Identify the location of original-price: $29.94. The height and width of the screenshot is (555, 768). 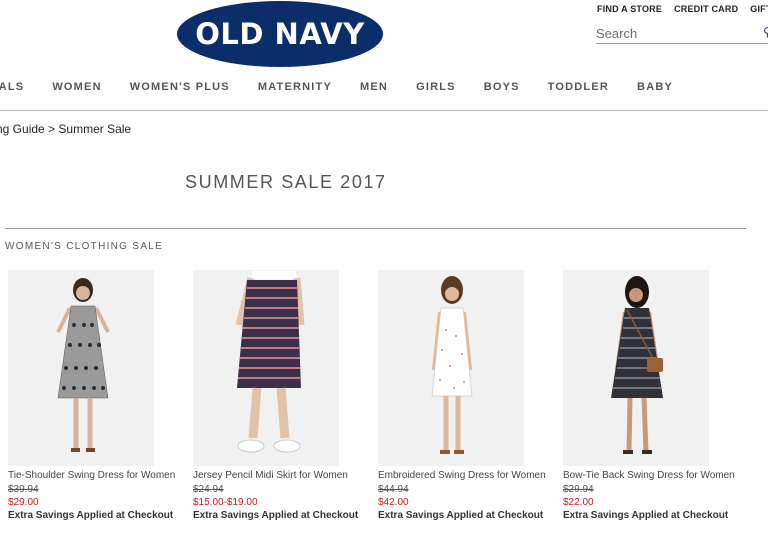
(578, 489).